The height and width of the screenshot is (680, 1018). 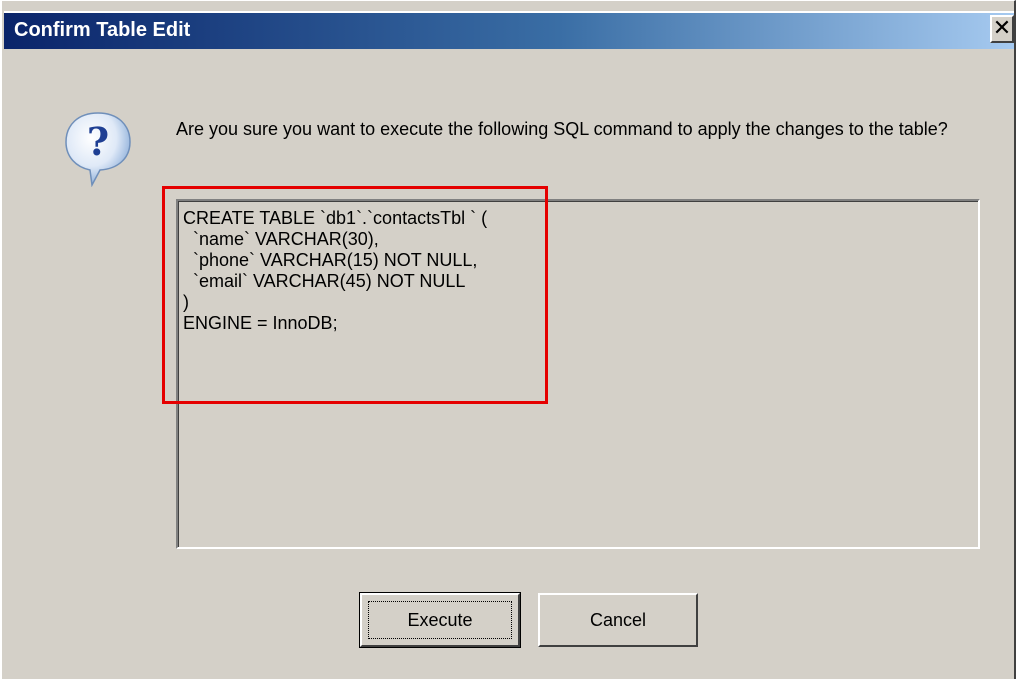 I want to click on focus-ring, so click(x=440, y=620).